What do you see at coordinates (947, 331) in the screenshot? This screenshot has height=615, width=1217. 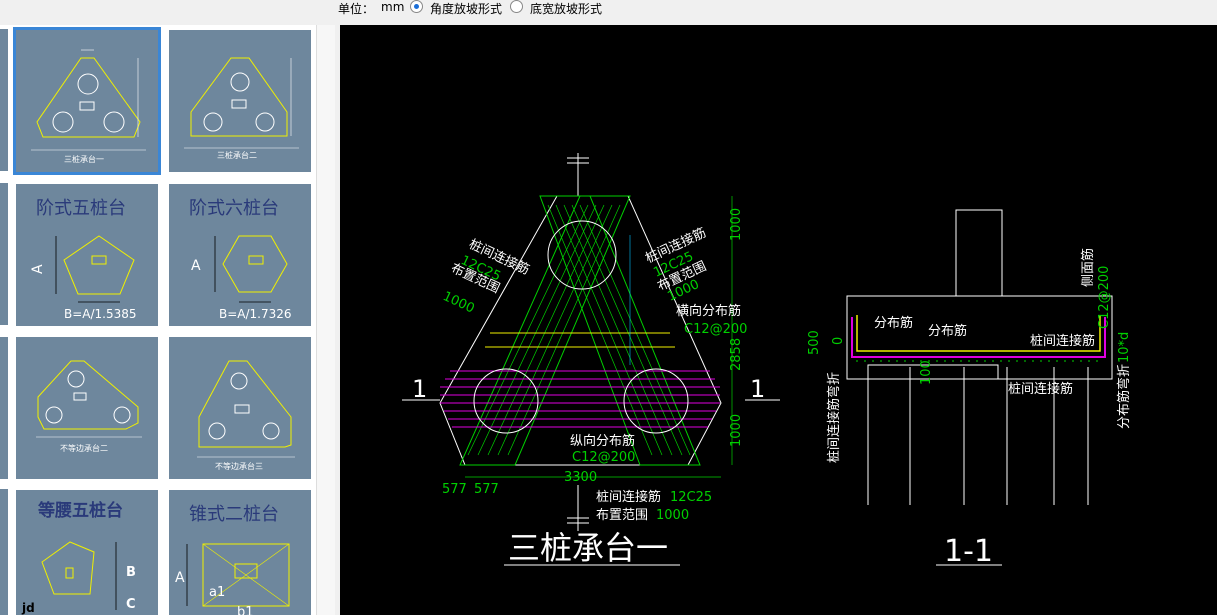 I see `section-dist2: 分布筋` at bounding box center [947, 331].